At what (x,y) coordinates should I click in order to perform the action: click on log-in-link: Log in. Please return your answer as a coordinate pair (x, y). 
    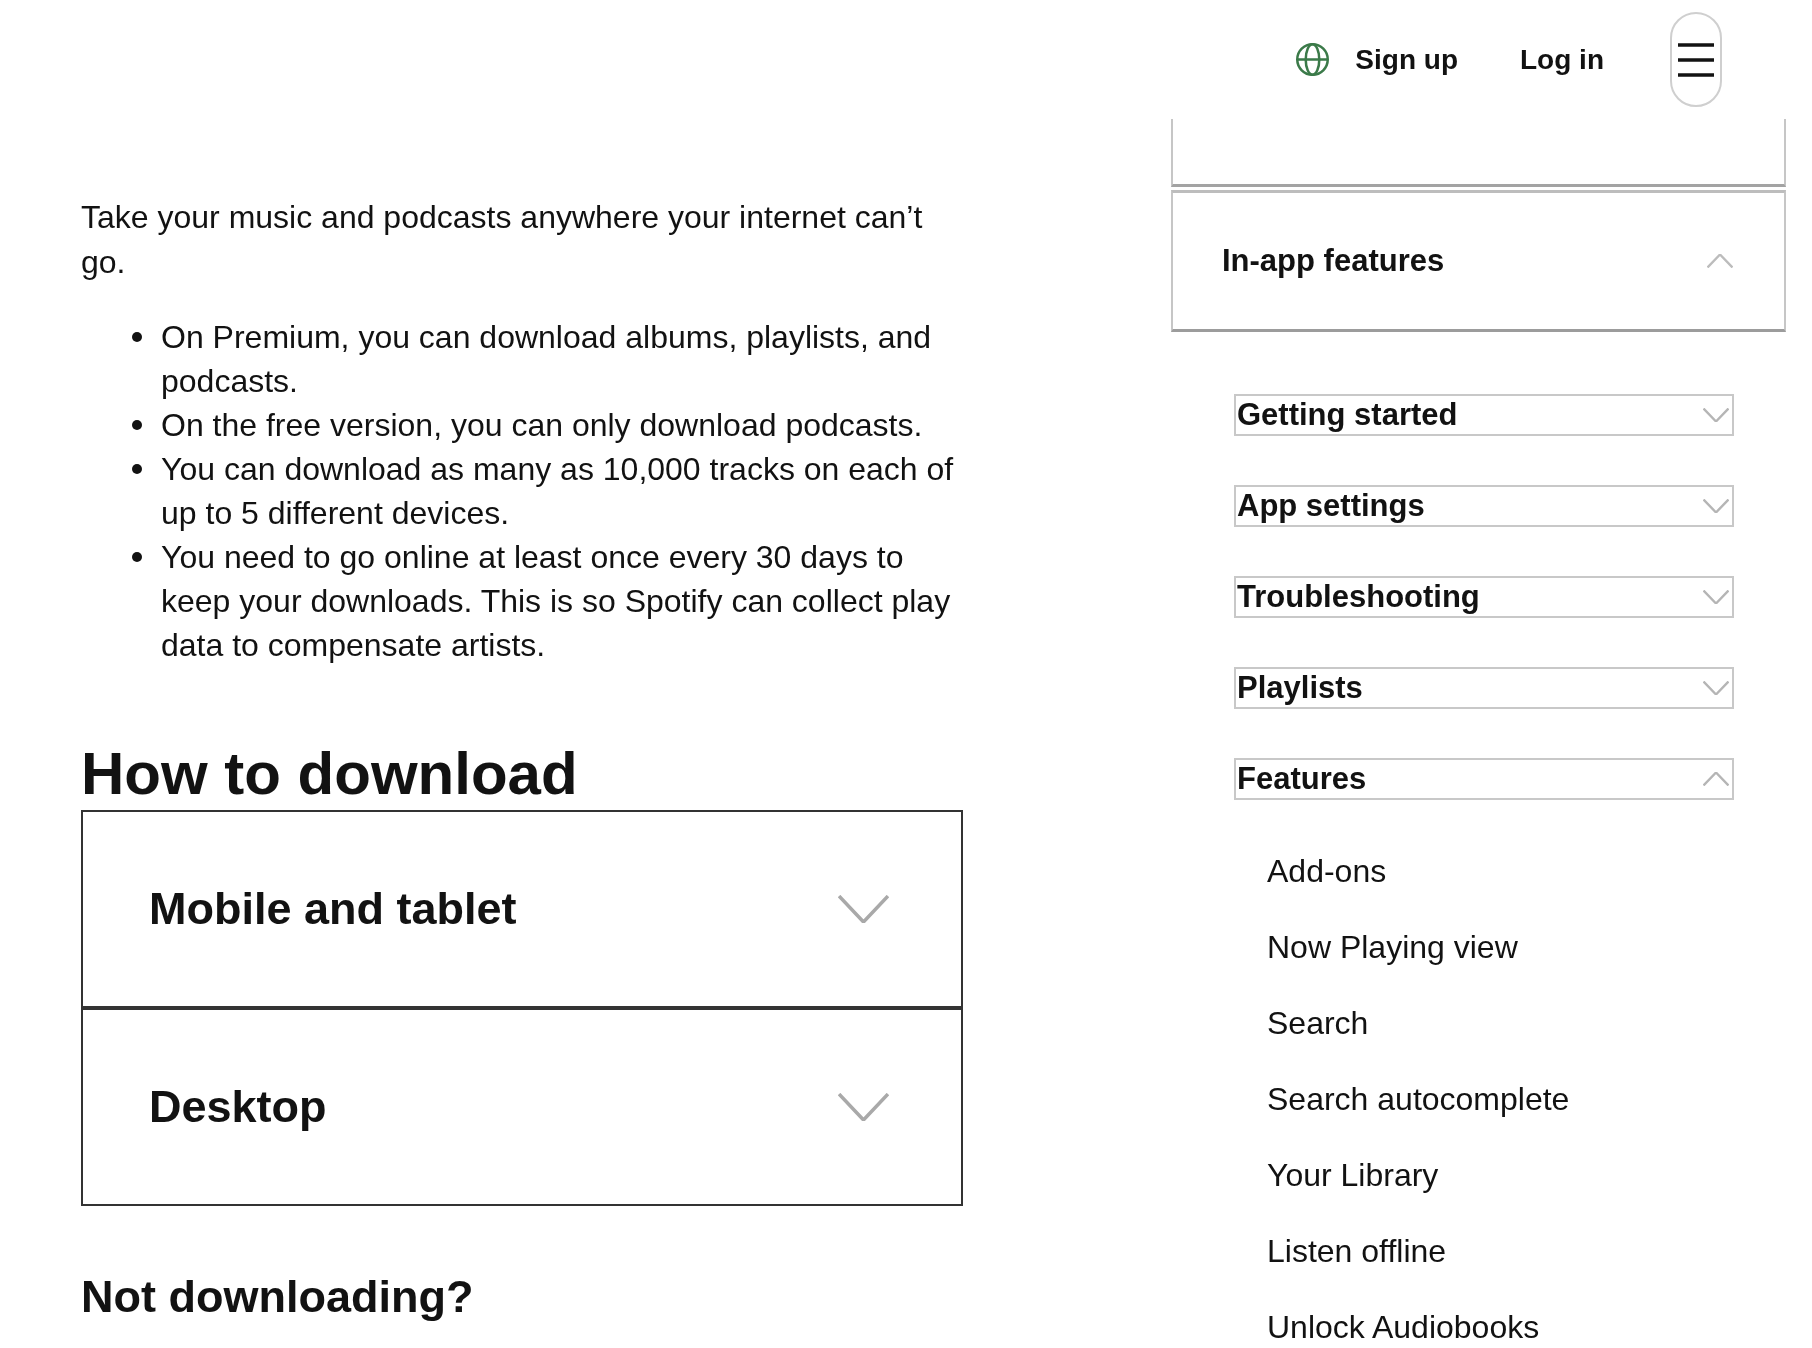
    Looking at the image, I should click on (1562, 59).